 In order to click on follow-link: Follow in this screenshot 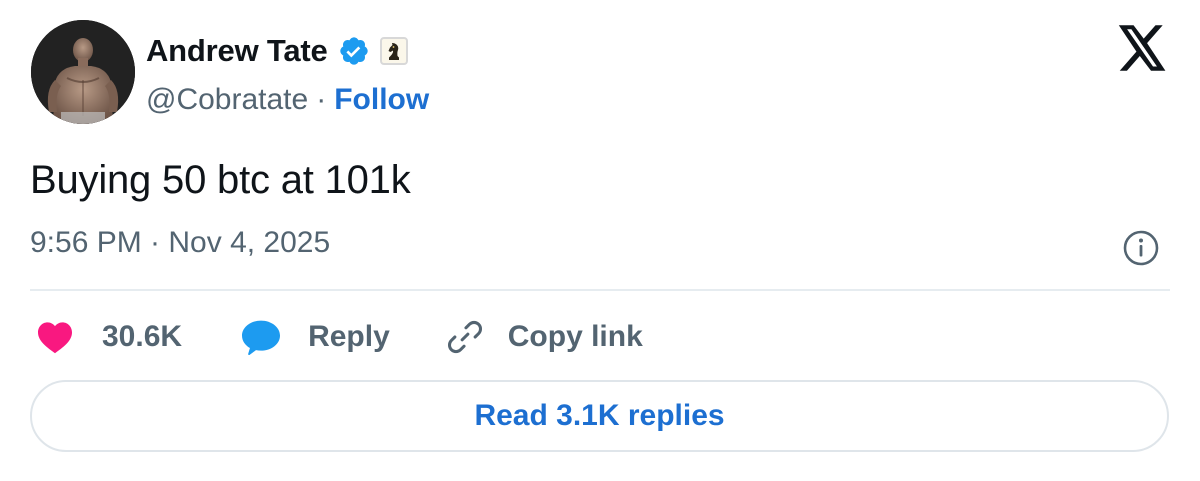, I will do `click(381, 100)`.